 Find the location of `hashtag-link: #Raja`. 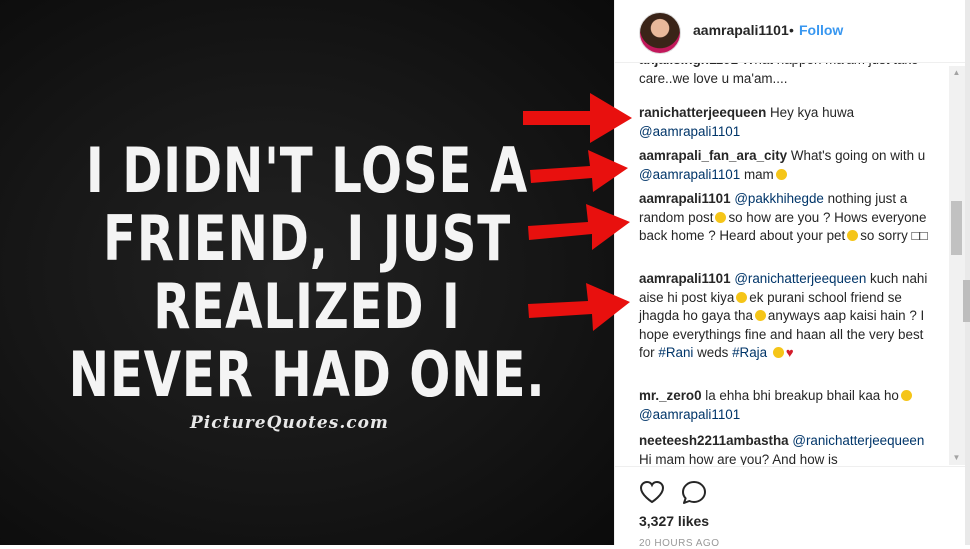

hashtag-link: #Raja is located at coordinates (749, 352).